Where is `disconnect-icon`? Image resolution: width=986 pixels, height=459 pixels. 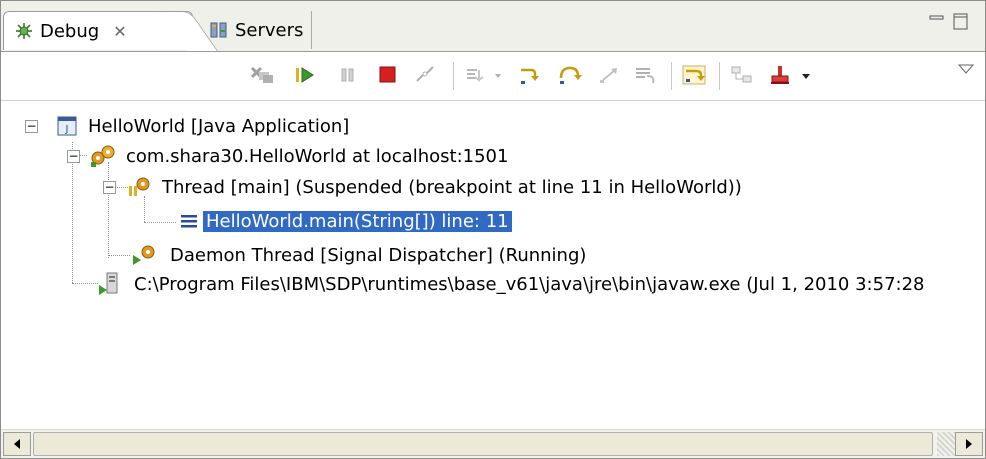
disconnect-icon is located at coordinates (426, 75).